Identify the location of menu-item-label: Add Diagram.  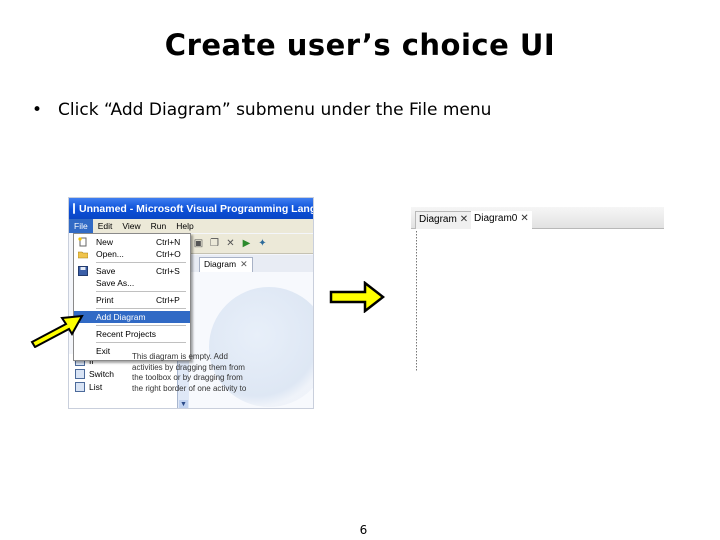
(121, 317).